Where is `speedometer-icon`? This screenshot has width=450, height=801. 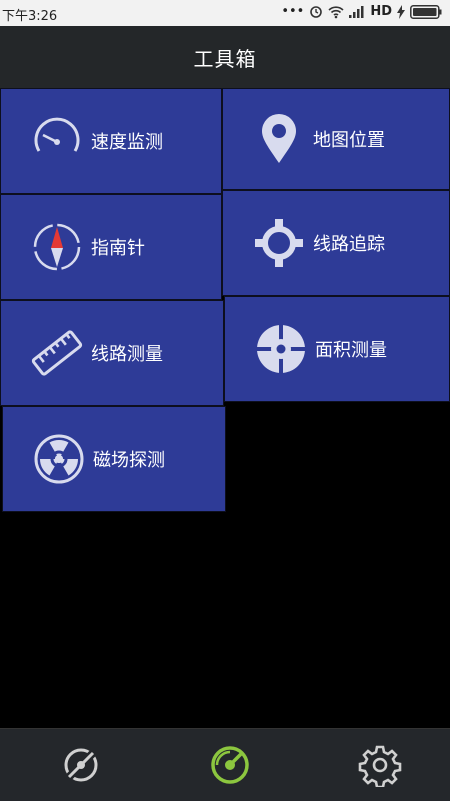
speedometer-icon is located at coordinates (57, 141).